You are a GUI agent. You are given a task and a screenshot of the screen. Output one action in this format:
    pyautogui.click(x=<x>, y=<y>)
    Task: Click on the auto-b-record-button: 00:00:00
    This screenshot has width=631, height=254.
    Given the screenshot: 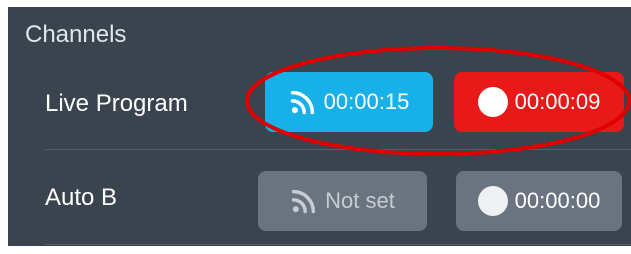 What is the action you would take?
    pyautogui.click(x=539, y=201)
    